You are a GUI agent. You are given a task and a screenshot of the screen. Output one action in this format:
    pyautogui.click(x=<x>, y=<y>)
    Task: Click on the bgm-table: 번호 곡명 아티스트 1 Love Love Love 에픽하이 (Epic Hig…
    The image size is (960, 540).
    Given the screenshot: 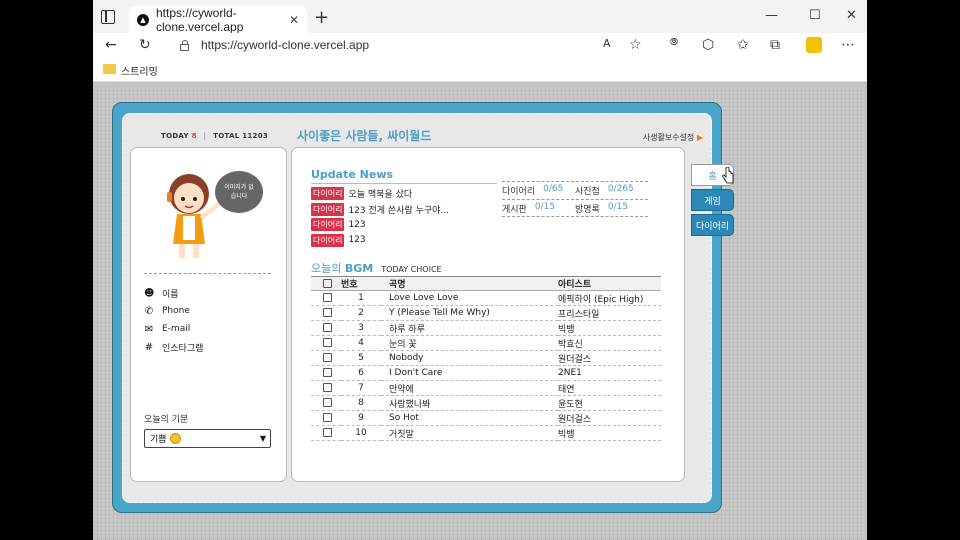 What is the action you would take?
    pyautogui.click(x=486, y=358)
    